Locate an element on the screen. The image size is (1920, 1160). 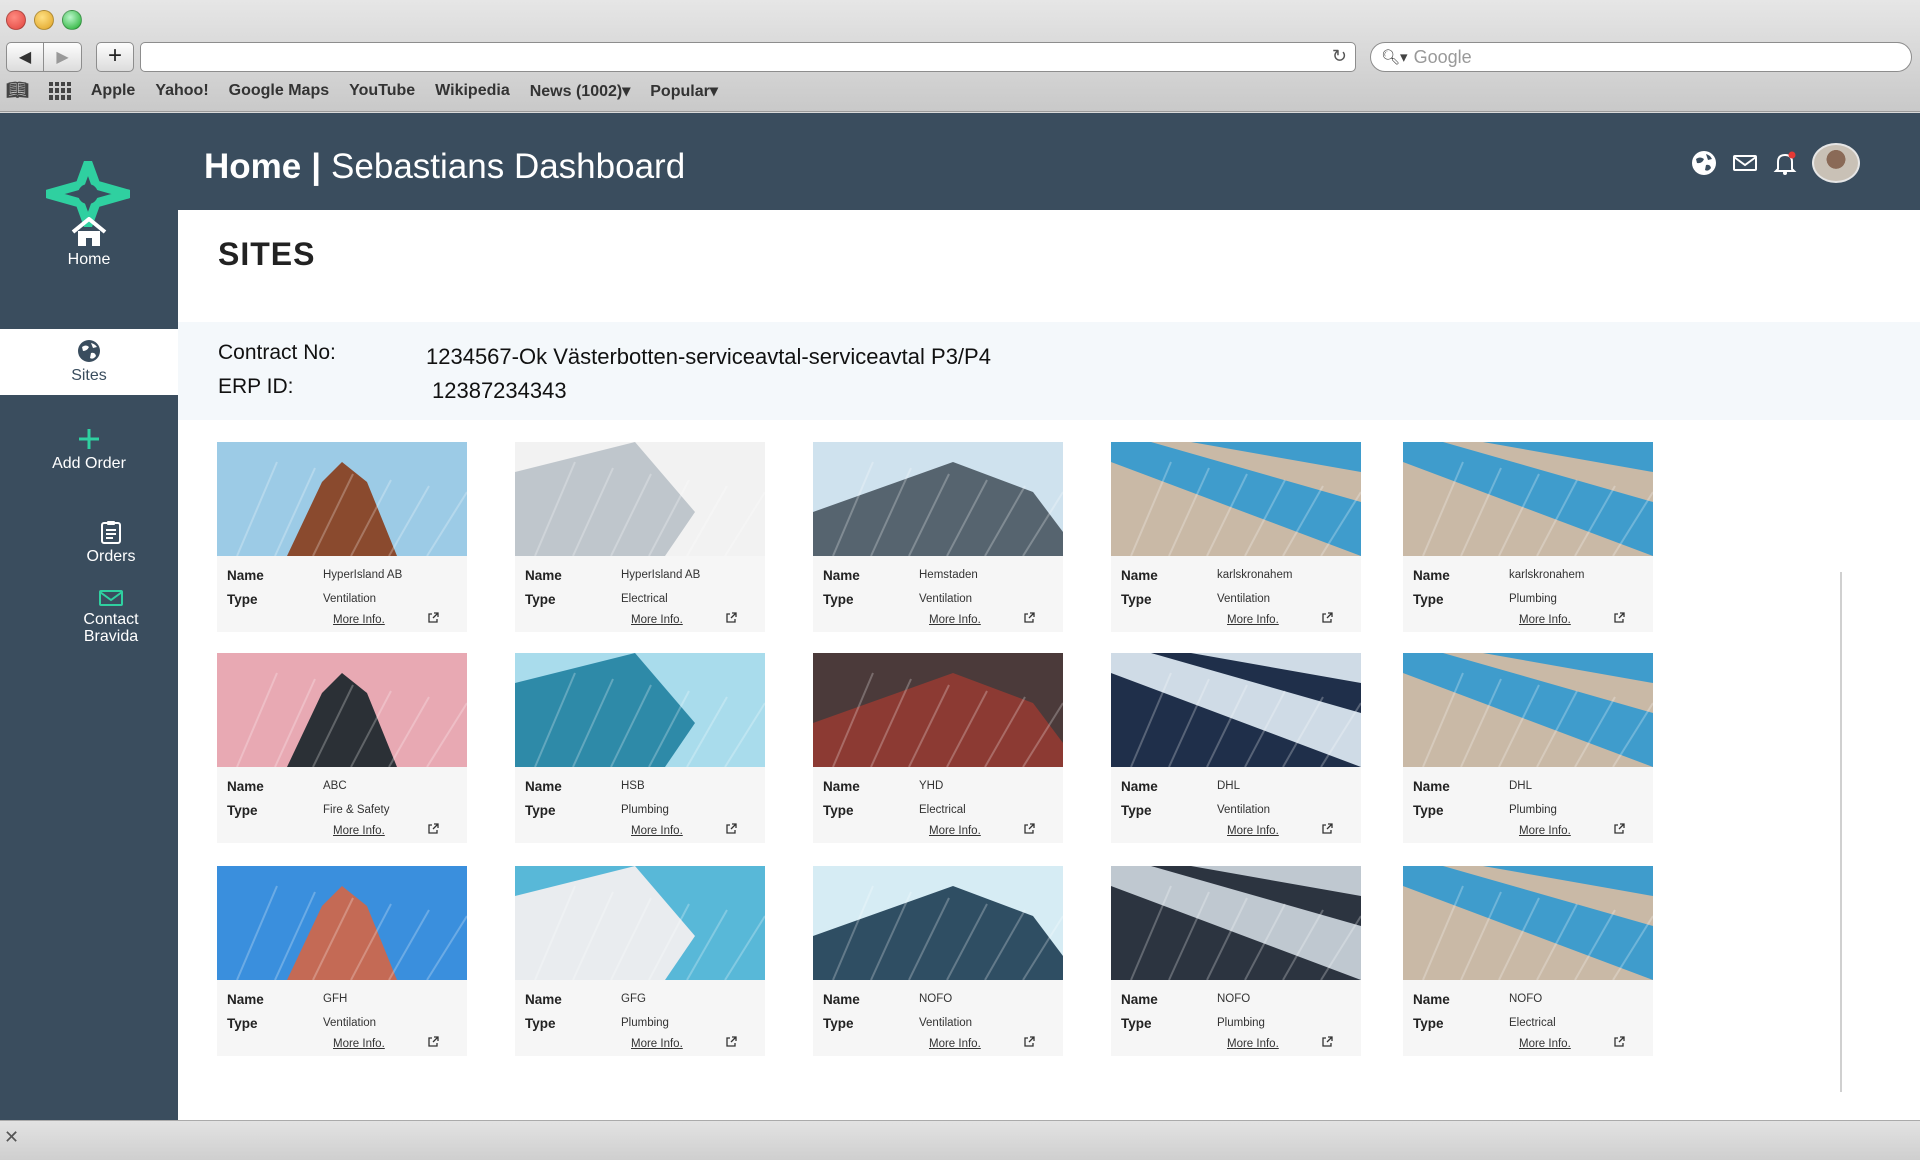
site-name-value: karlskronahem is located at coordinates (1547, 575).